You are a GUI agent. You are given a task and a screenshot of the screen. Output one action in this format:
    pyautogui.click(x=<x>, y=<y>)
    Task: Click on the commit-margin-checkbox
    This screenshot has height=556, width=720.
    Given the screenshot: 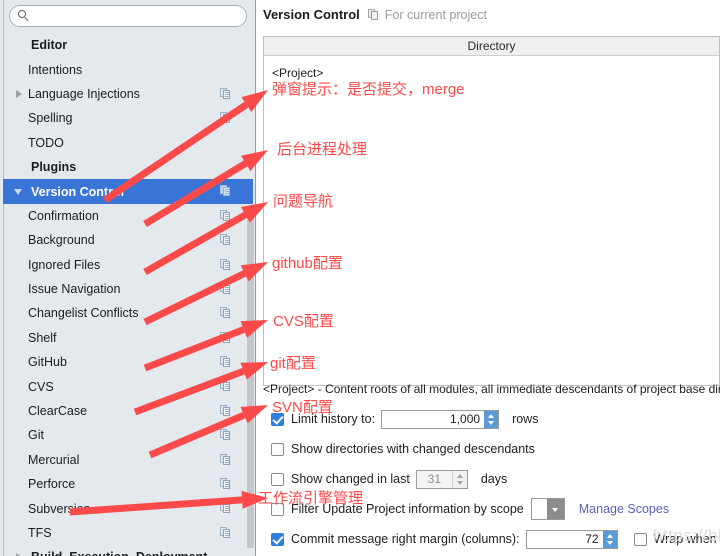 What is the action you would take?
    pyautogui.click(x=277, y=539)
    